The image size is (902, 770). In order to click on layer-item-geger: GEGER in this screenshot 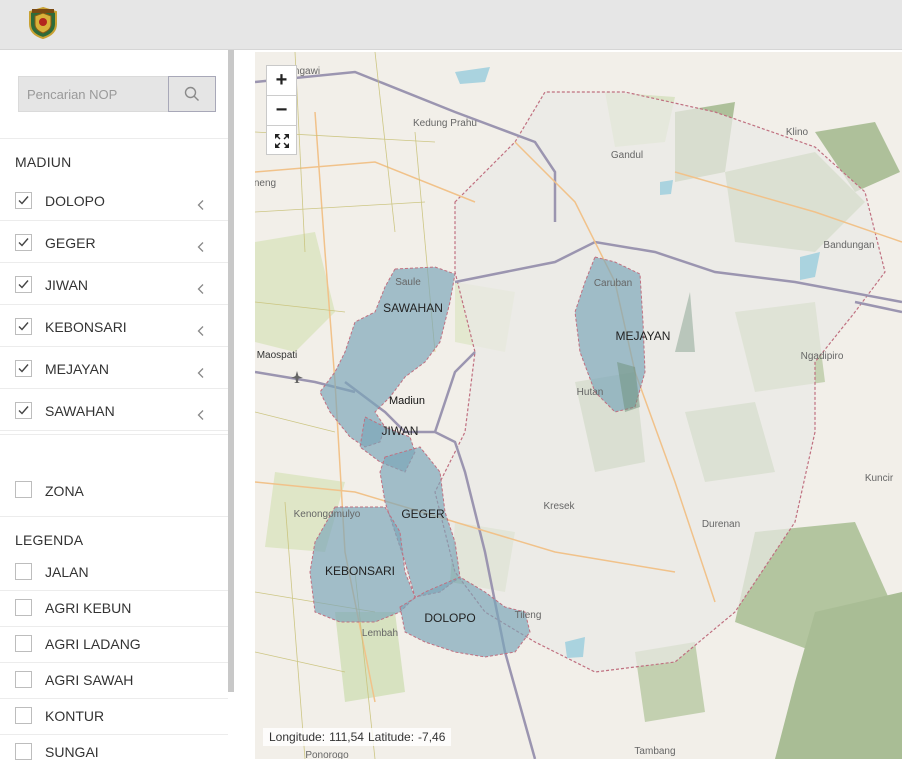, I will do `click(114, 241)`.